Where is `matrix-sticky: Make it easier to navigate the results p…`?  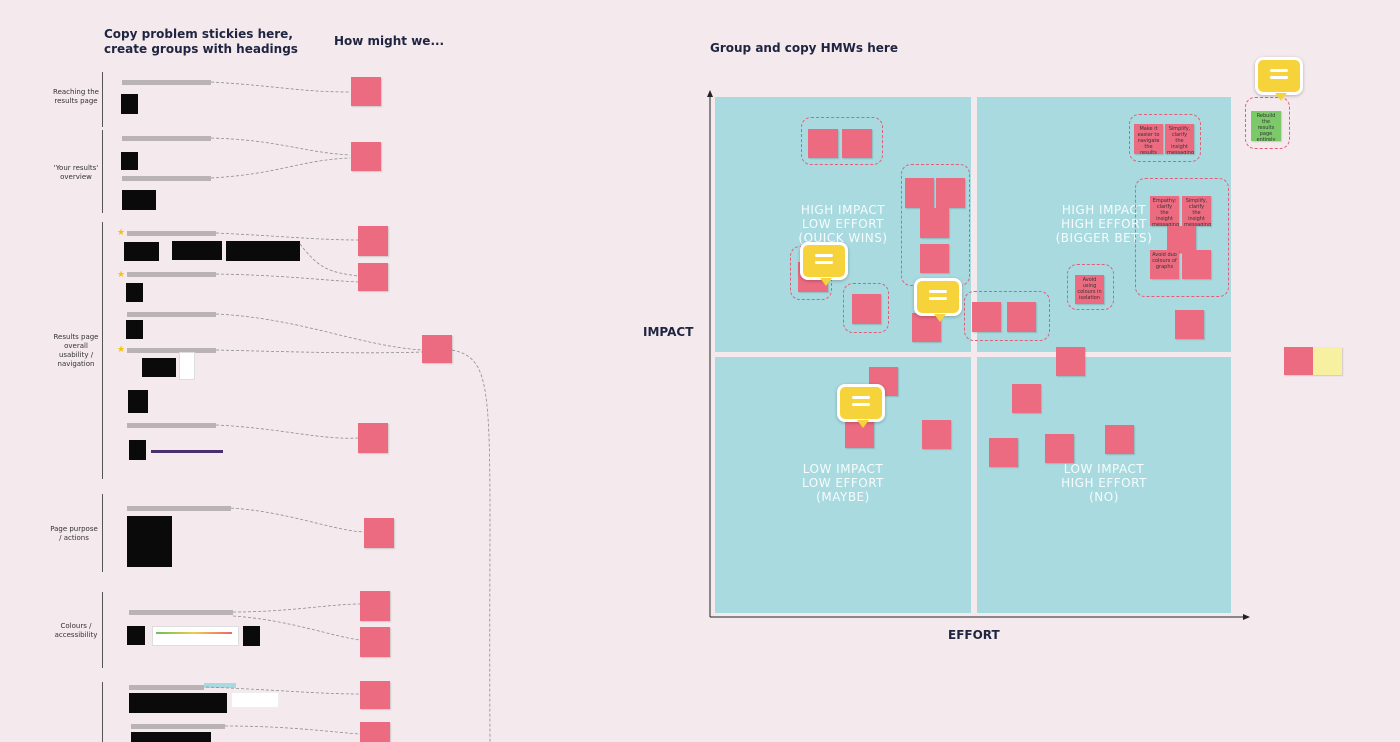 matrix-sticky: Make it easier to navigate the results p… is located at coordinates (1148, 139).